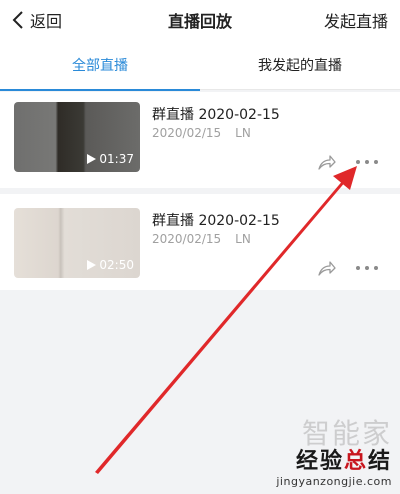 The image size is (400, 494). Describe the element at coordinates (346, 433) in the screenshot. I see `watermark-top: 智能家` at that location.